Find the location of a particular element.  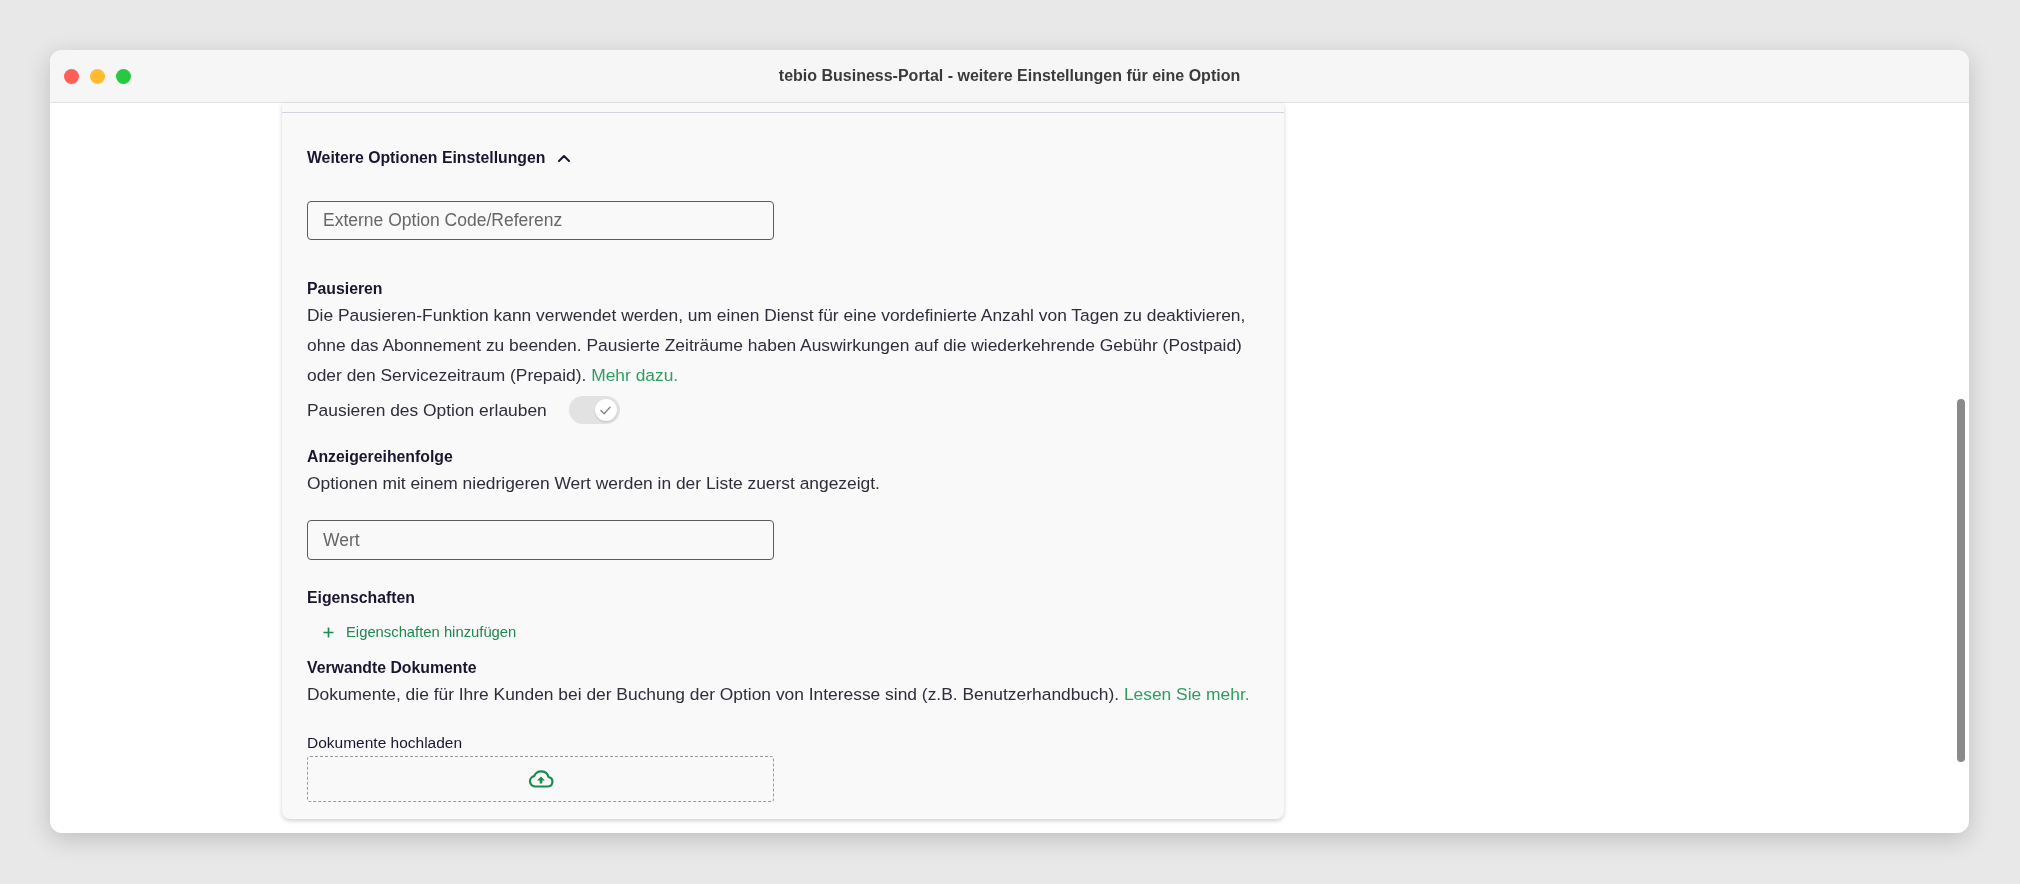

plus-icon is located at coordinates (328, 632).